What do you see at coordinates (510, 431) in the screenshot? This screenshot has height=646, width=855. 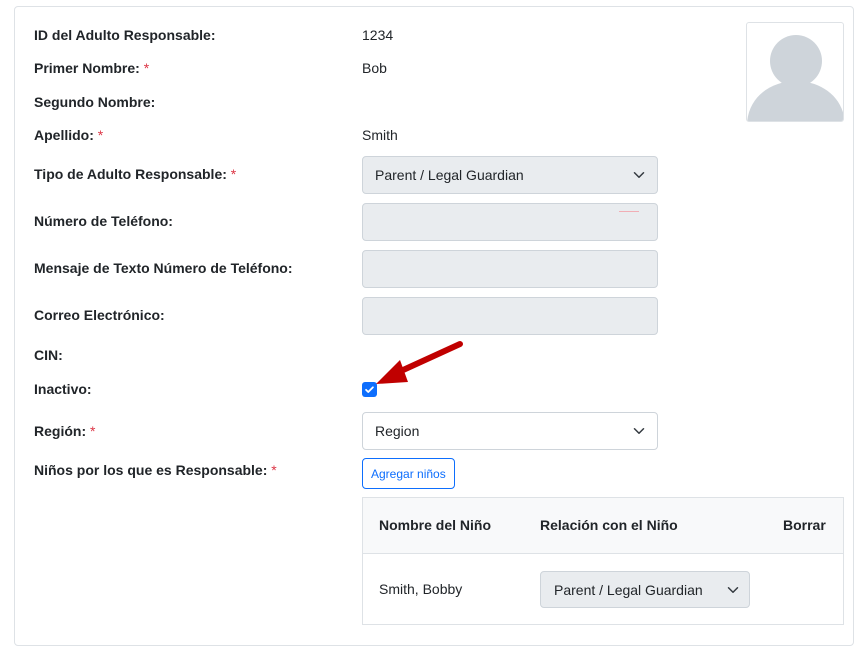 I see `region-select: Region` at bounding box center [510, 431].